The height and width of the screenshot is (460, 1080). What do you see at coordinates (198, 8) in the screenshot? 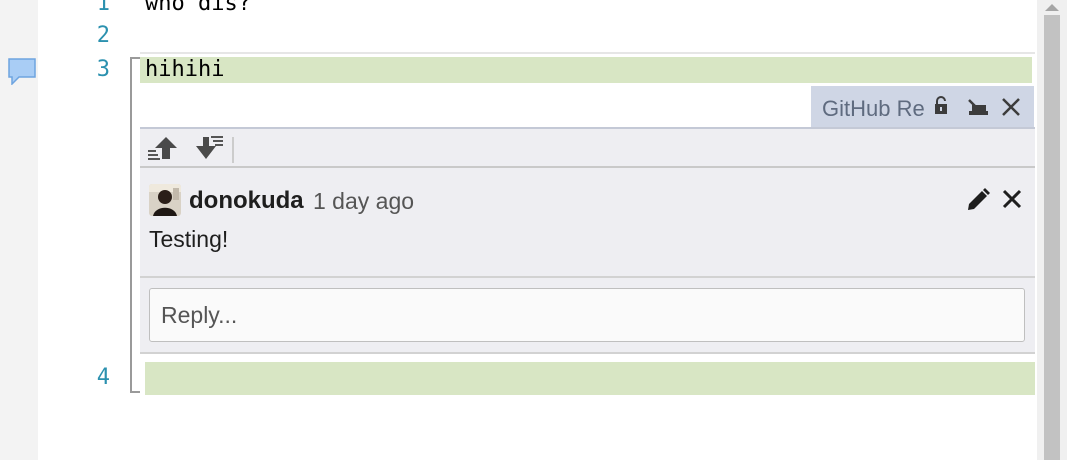
I see `code-line-1: who dis?` at bounding box center [198, 8].